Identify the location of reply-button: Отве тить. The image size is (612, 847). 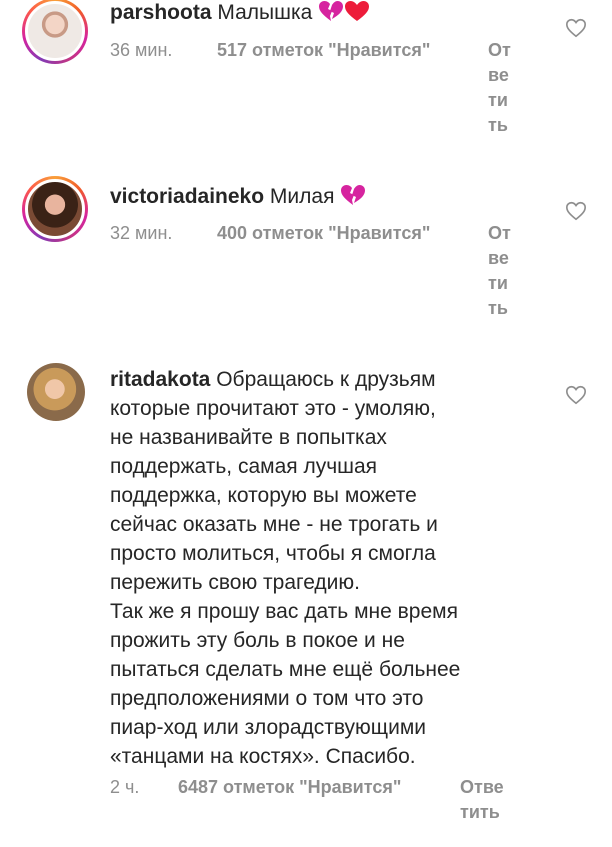
(482, 800).